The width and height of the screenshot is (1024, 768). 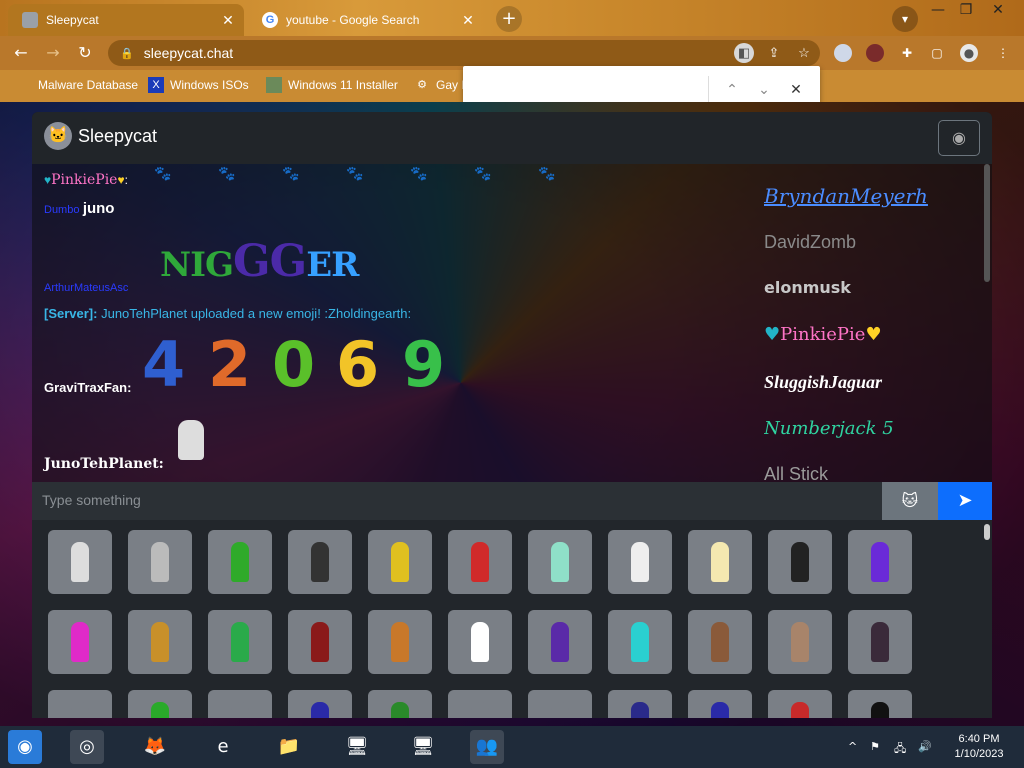 What do you see at coordinates (439, 85) in the screenshot?
I see `bookmark-gay: ⚙ Gay I` at bounding box center [439, 85].